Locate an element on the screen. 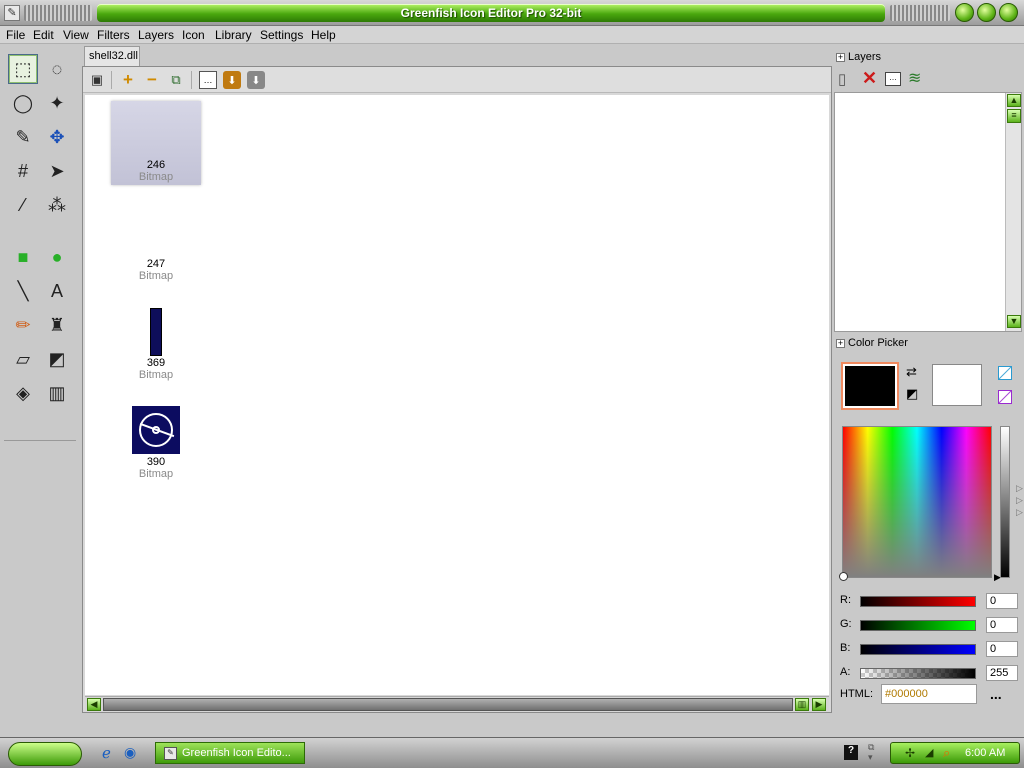 The height and width of the screenshot is (768, 1024). delete-layer-icon: ✕ is located at coordinates (869, 78).